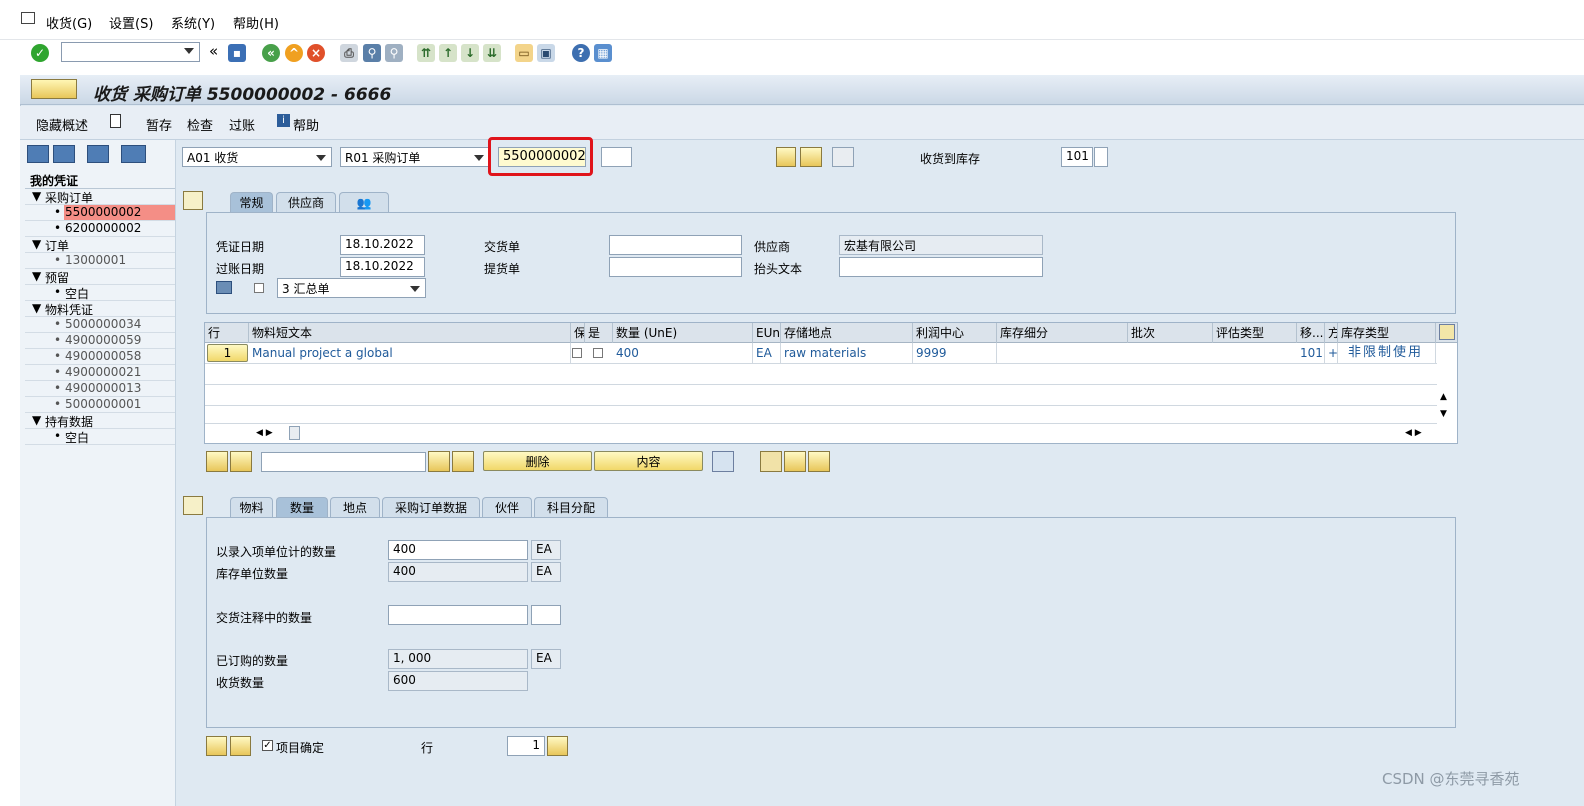  I want to click on sort-desc-icon, so click(241, 461).